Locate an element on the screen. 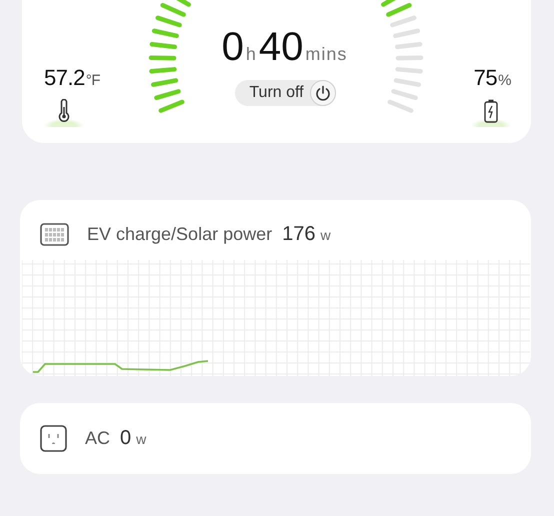 Image resolution: width=554 pixels, height=516 pixels. battery-reading: 75% is located at coordinates (492, 78).